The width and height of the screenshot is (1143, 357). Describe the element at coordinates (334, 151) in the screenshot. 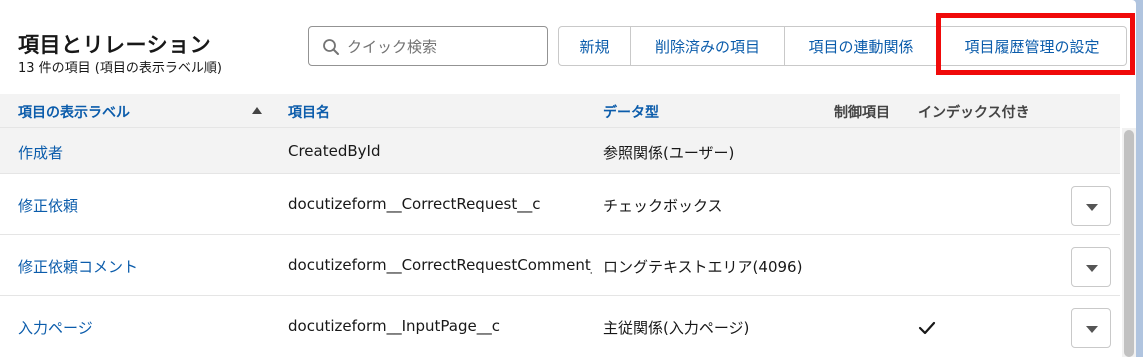

I see `field-api-name: CreatedById` at that location.